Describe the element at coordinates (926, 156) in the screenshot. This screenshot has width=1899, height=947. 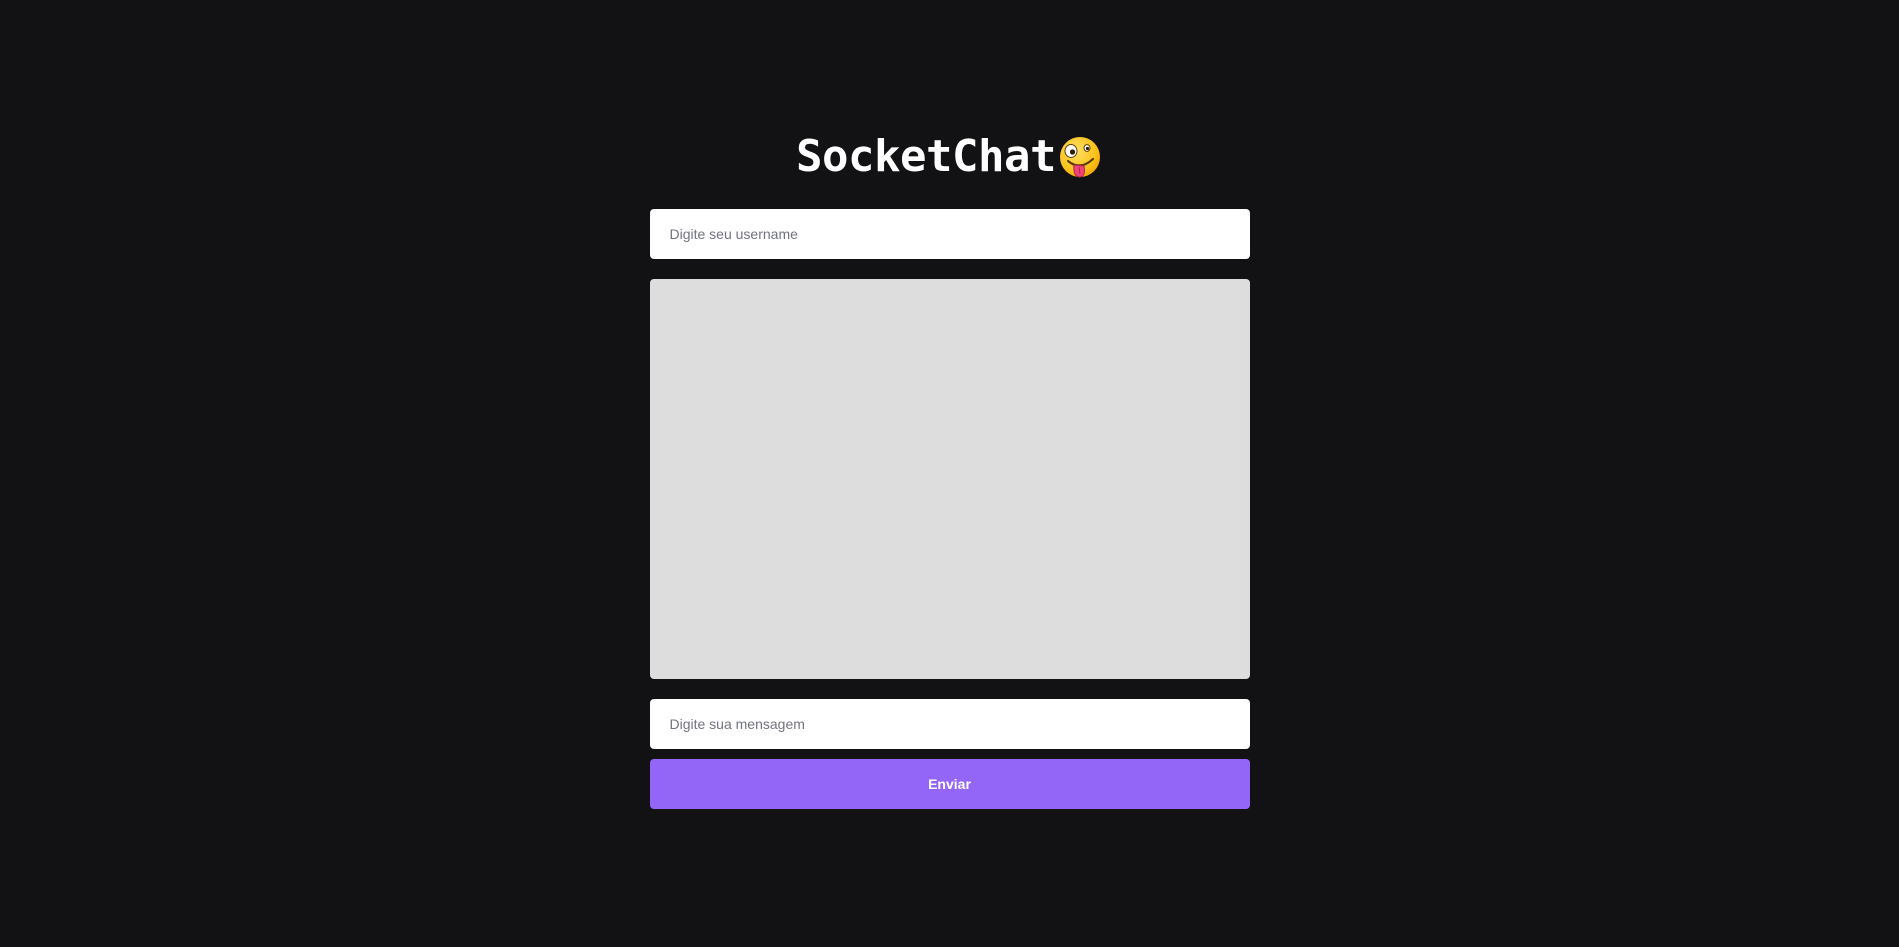
I see `app-title: SocketChat` at that location.